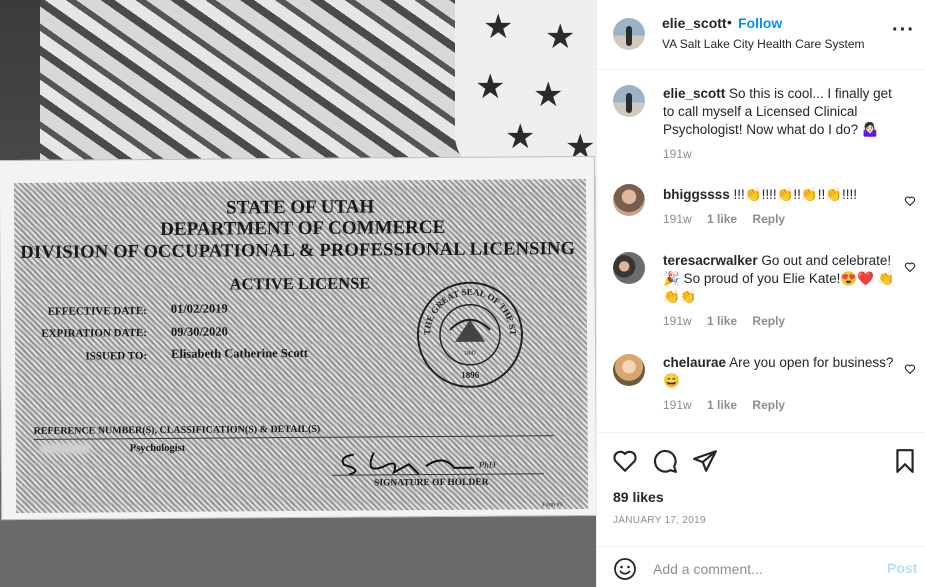 The height and width of the screenshot is (587, 925). Describe the element at coordinates (199, 331) in the screenshot. I see `cert-expiration-value: 09/30/2020` at that location.